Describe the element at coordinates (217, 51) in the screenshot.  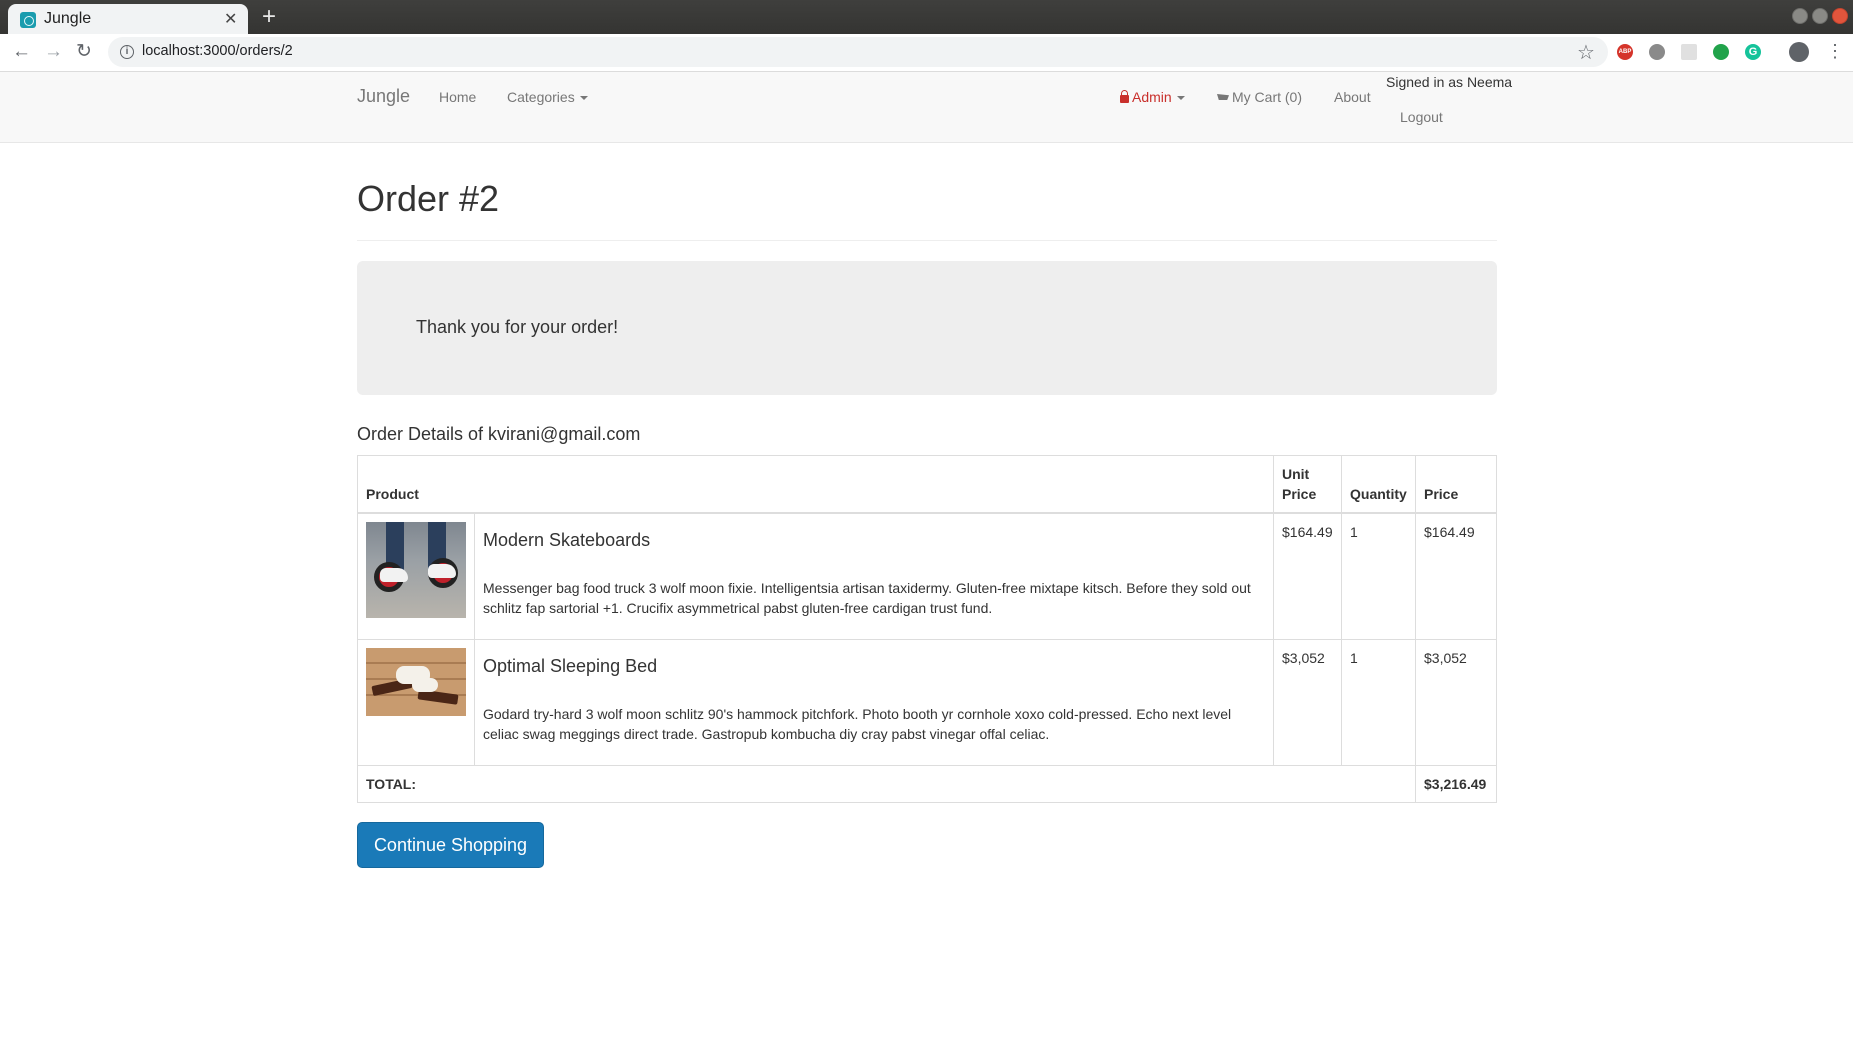
I see `url-text: localhost:3000/orders/2` at that location.